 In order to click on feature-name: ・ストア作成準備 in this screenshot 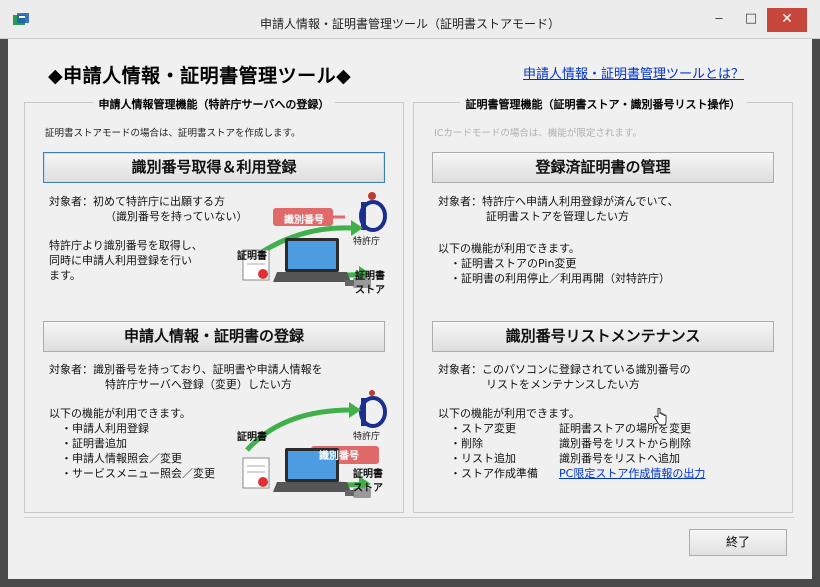, I will do `click(494, 473)`.